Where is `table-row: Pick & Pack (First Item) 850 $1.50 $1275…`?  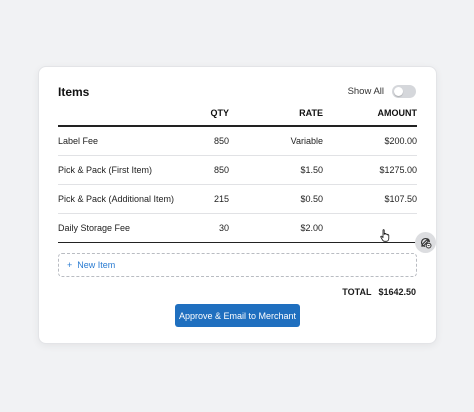
table-row: Pick & Pack (First Item) 850 $1.50 $1275… is located at coordinates (237, 170).